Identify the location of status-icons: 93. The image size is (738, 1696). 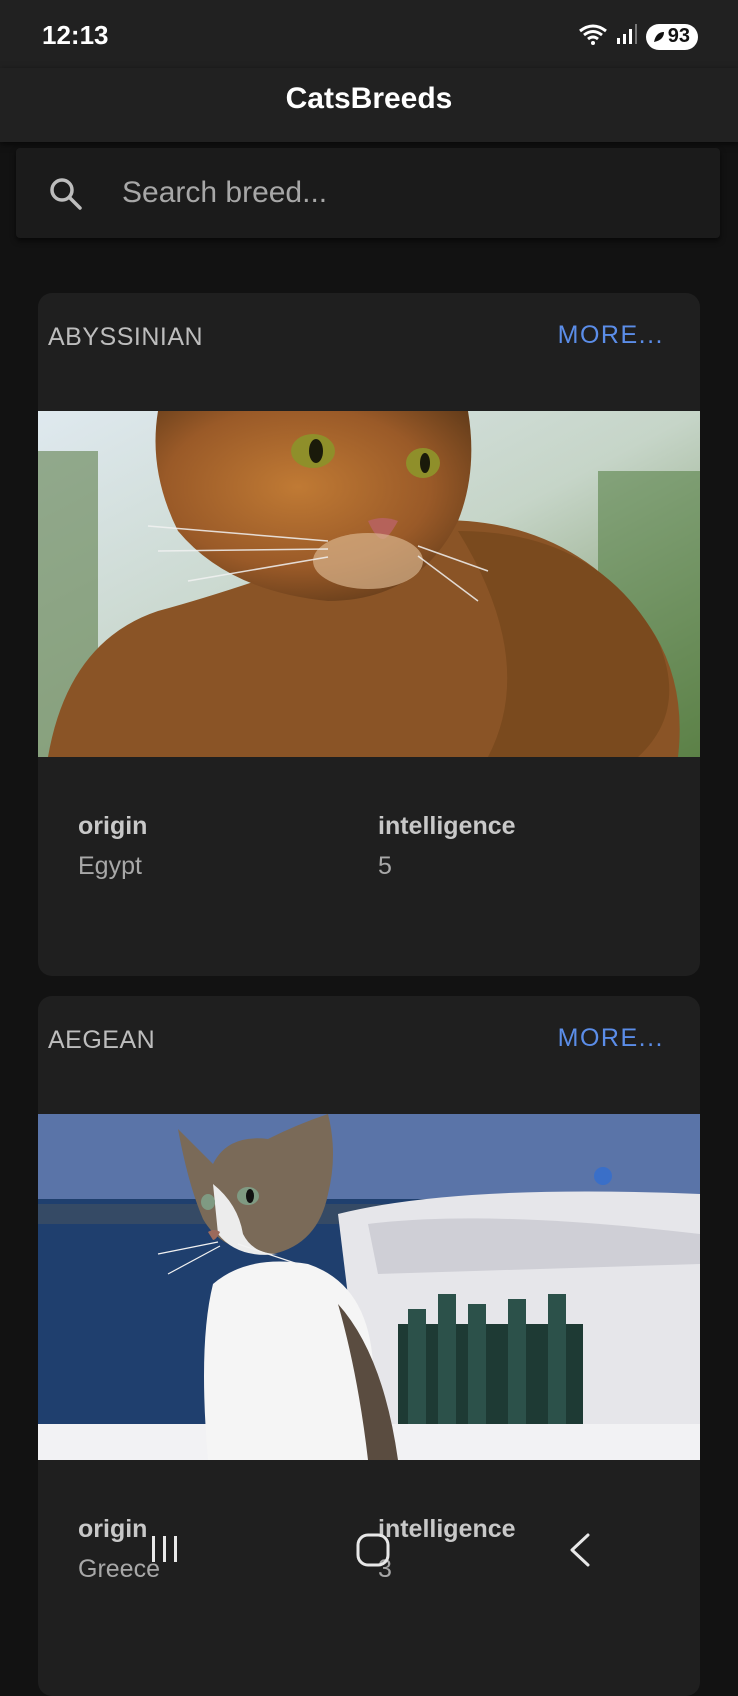
(638, 36).